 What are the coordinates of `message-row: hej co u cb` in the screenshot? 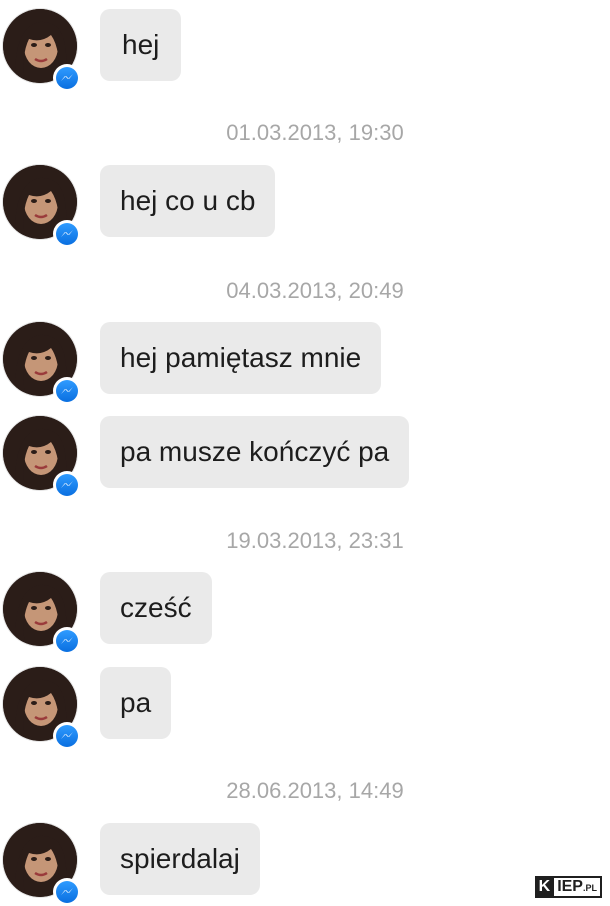 It's located at (305, 206).